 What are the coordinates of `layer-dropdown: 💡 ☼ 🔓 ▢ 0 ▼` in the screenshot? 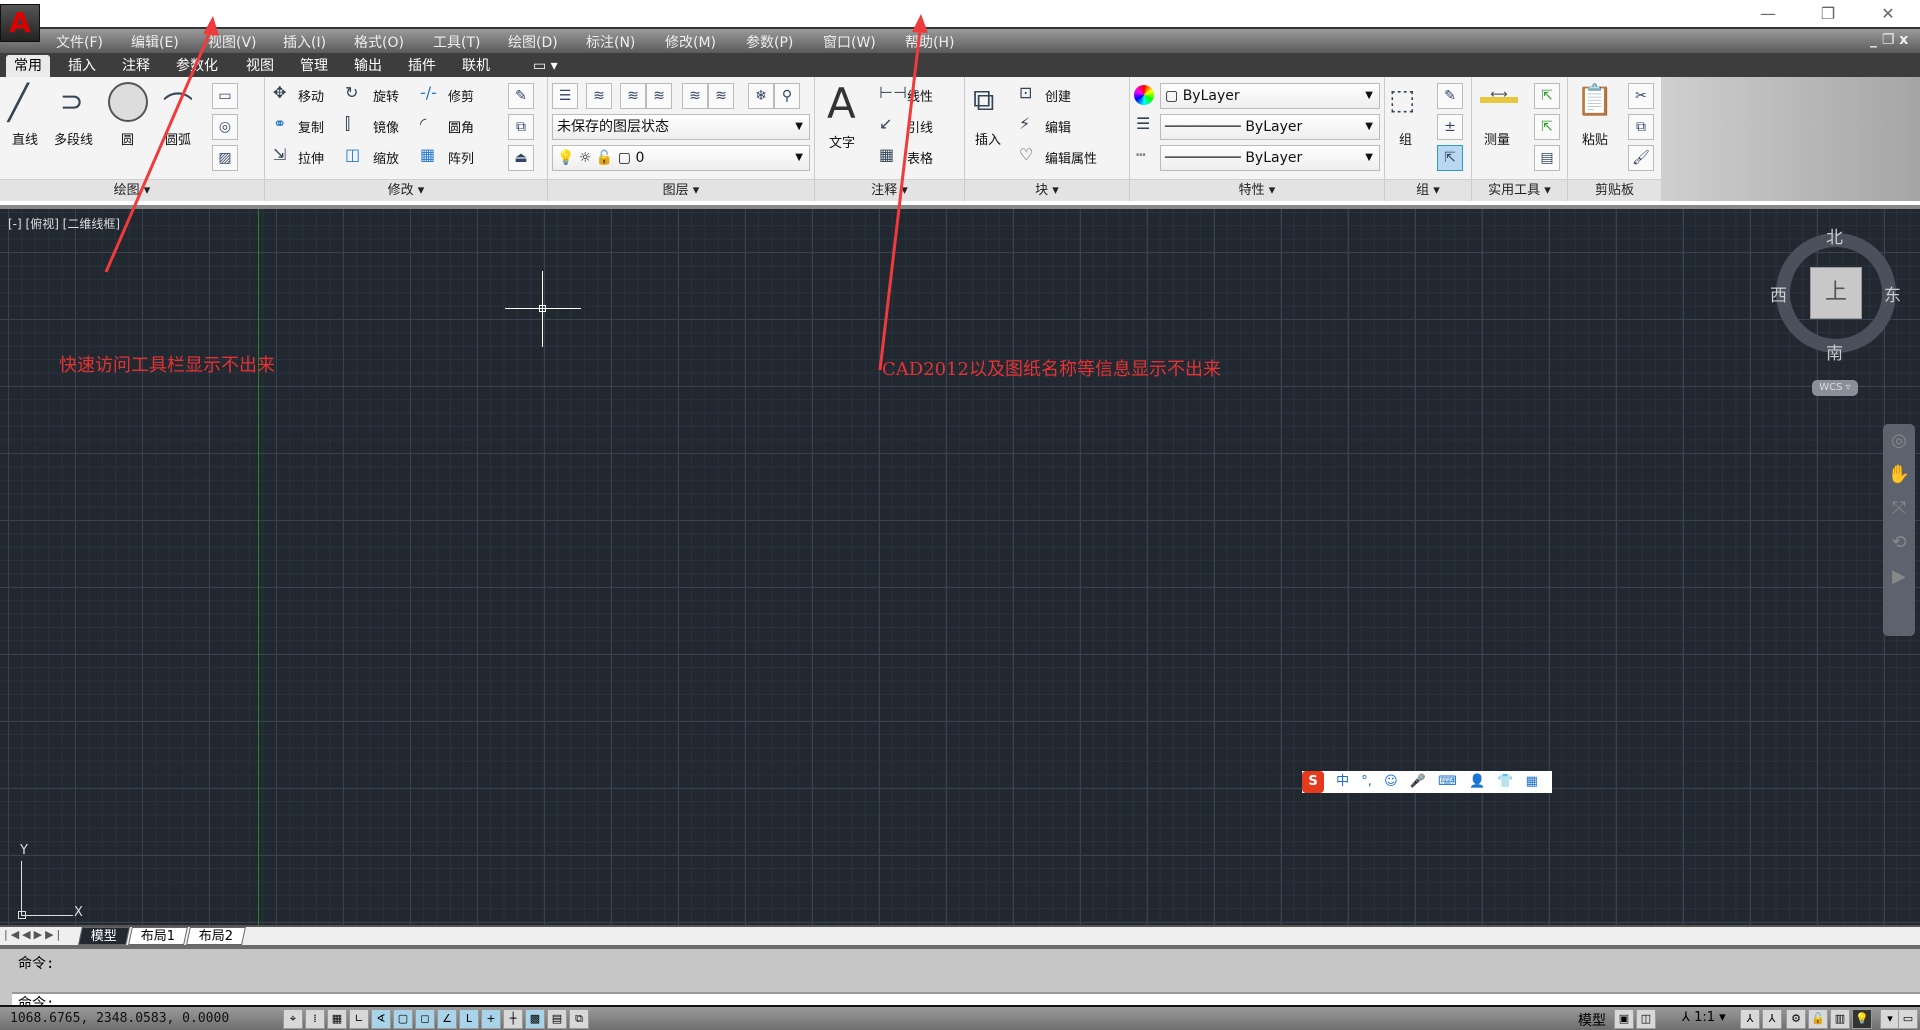 It's located at (681, 158).